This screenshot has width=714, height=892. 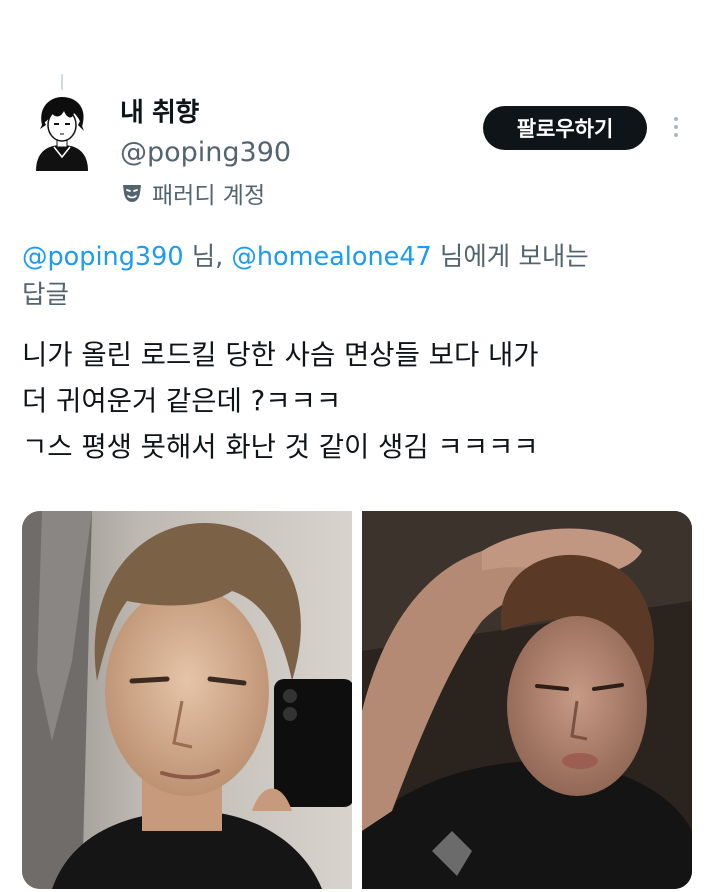 What do you see at coordinates (331, 257) in the screenshot?
I see `mention-link: @homealone47` at bounding box center [331, 257].